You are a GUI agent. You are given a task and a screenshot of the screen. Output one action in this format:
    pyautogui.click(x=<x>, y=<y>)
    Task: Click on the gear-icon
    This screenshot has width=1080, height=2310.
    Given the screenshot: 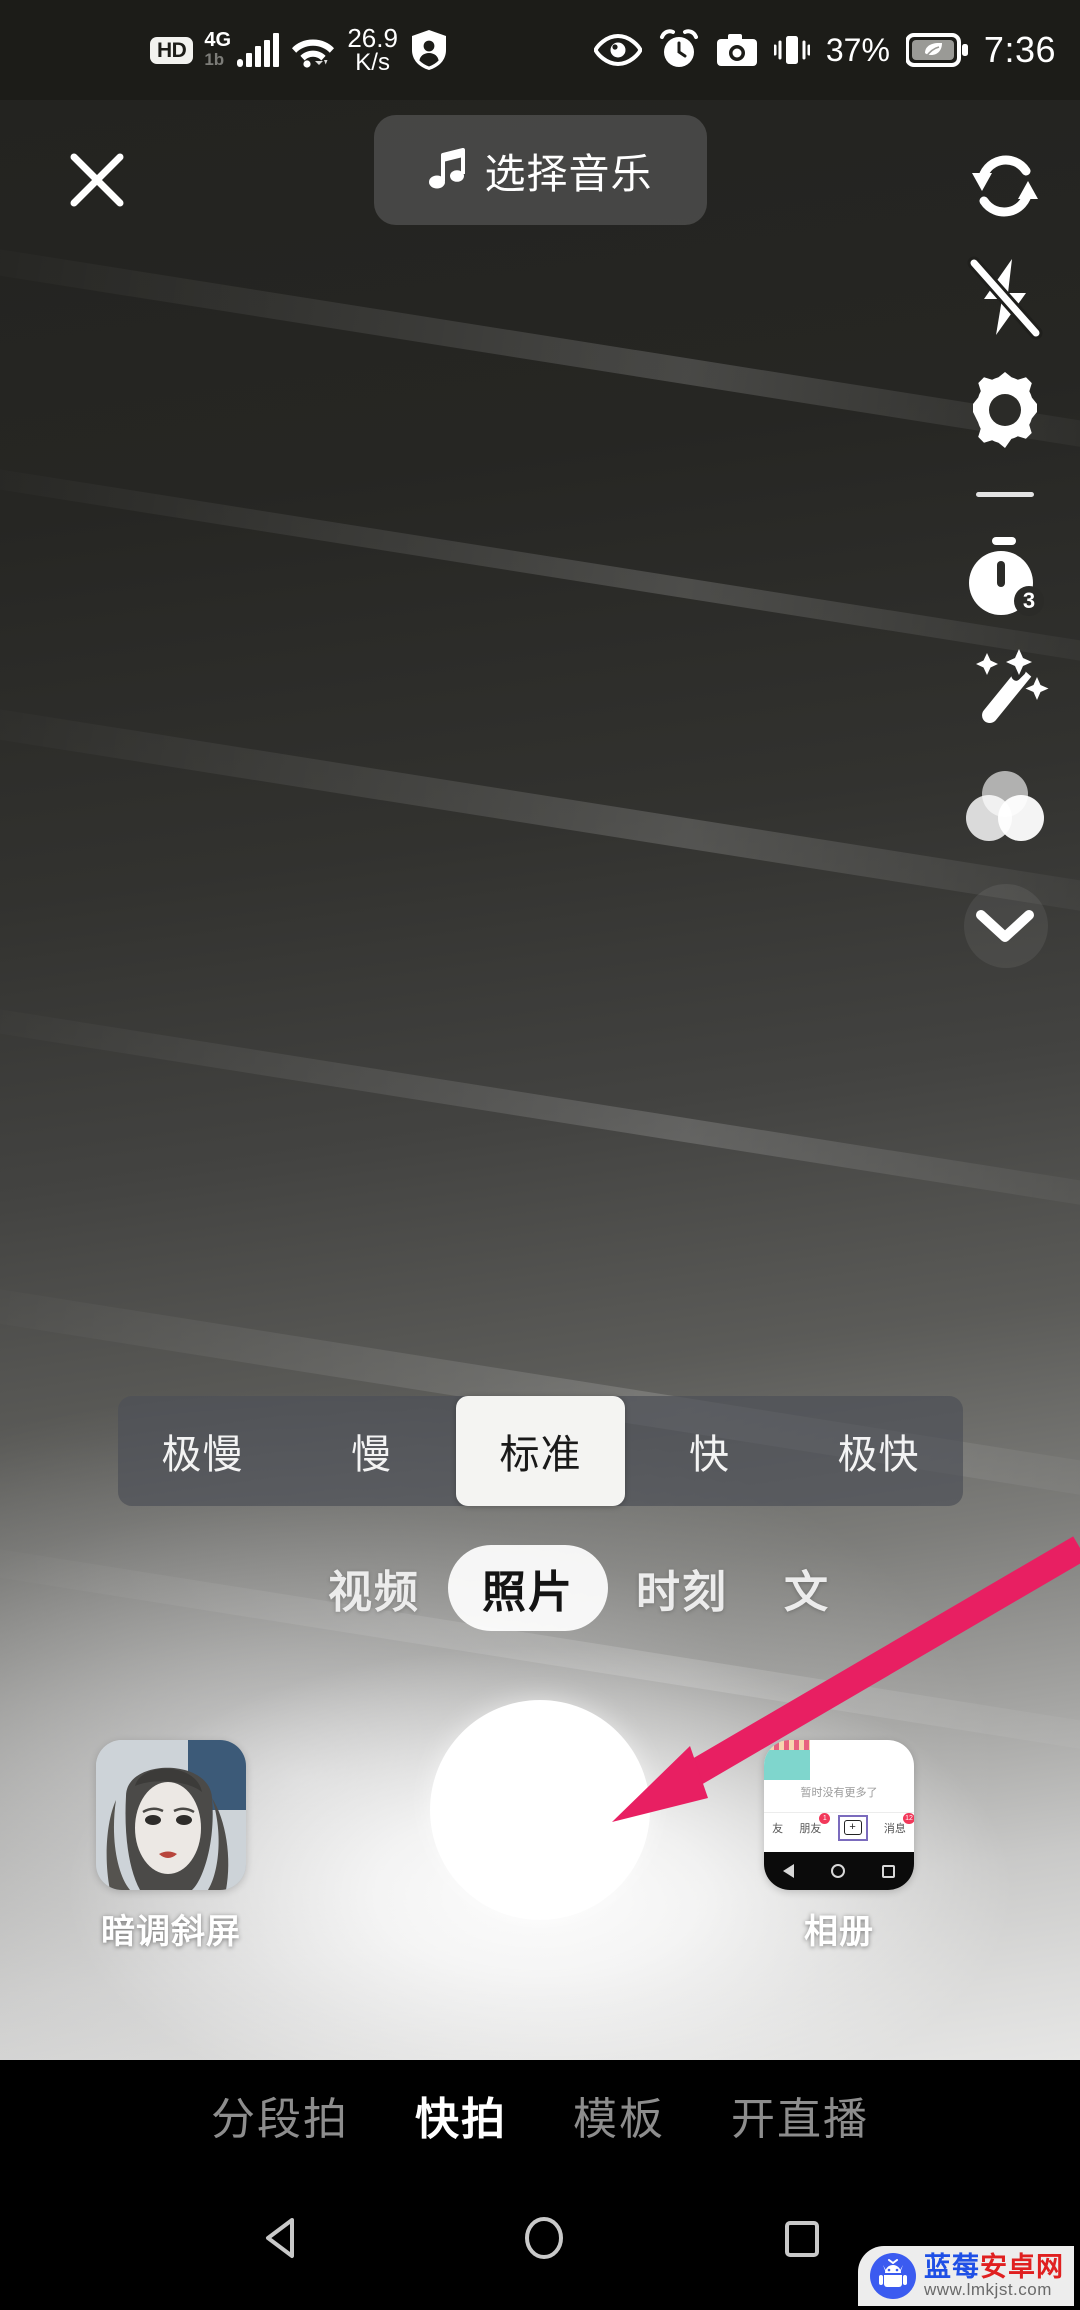 What is the action you would take?
    pyautogui.click(x=1005, y=410)
    